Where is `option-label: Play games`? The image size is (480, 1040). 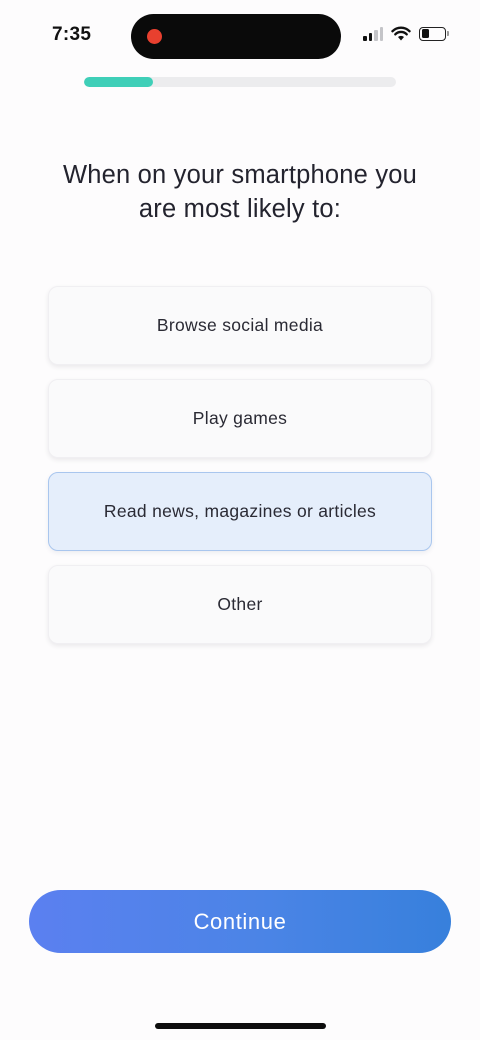
option-label: Play games is located at coordinates (240, 418).